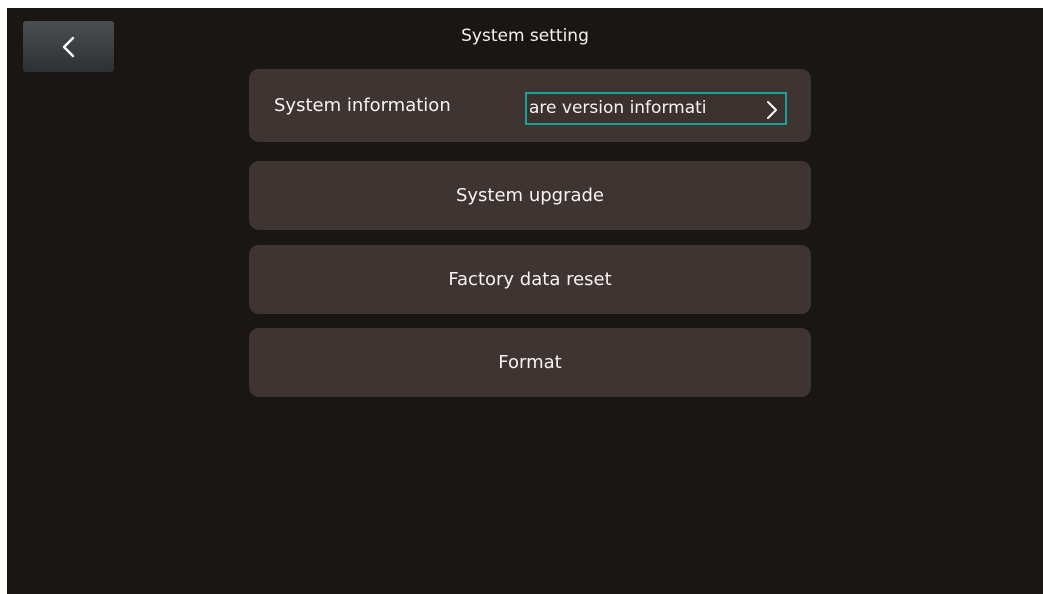 The width and height of the screenshot is (1043, 594). I want to click on software-version-field: are version informati, so click(656, 108).